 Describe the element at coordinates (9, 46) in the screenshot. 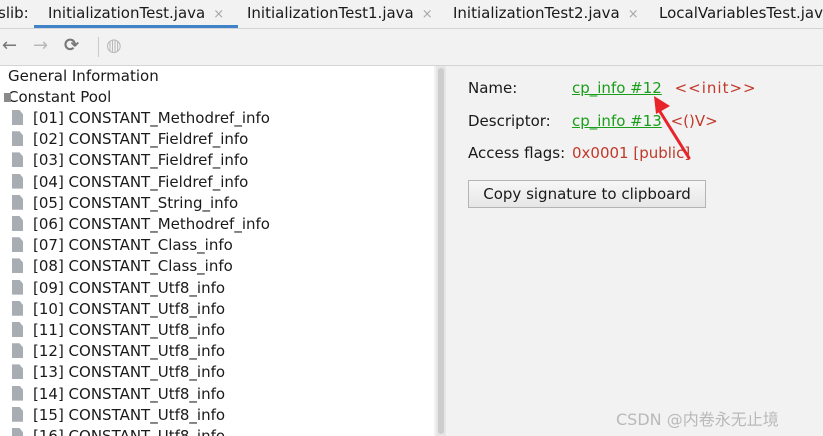

I see `back-icon: ←` at that location.